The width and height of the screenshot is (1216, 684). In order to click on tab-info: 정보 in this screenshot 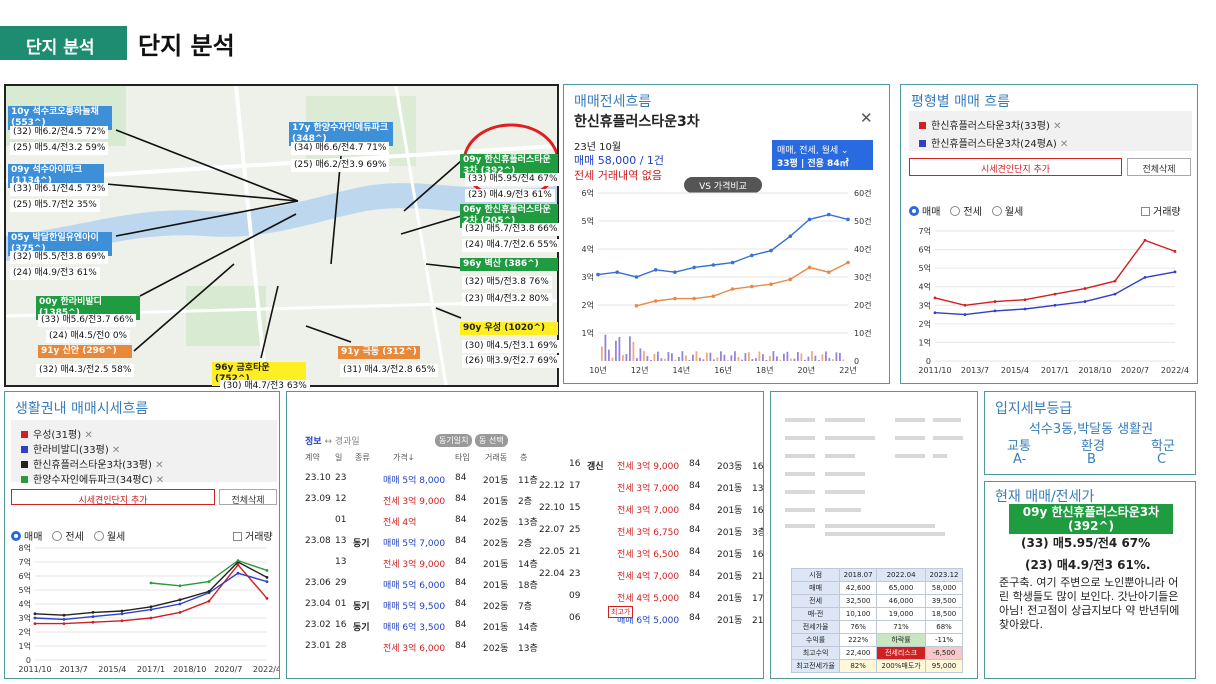, I will do `click(313, 442)`.